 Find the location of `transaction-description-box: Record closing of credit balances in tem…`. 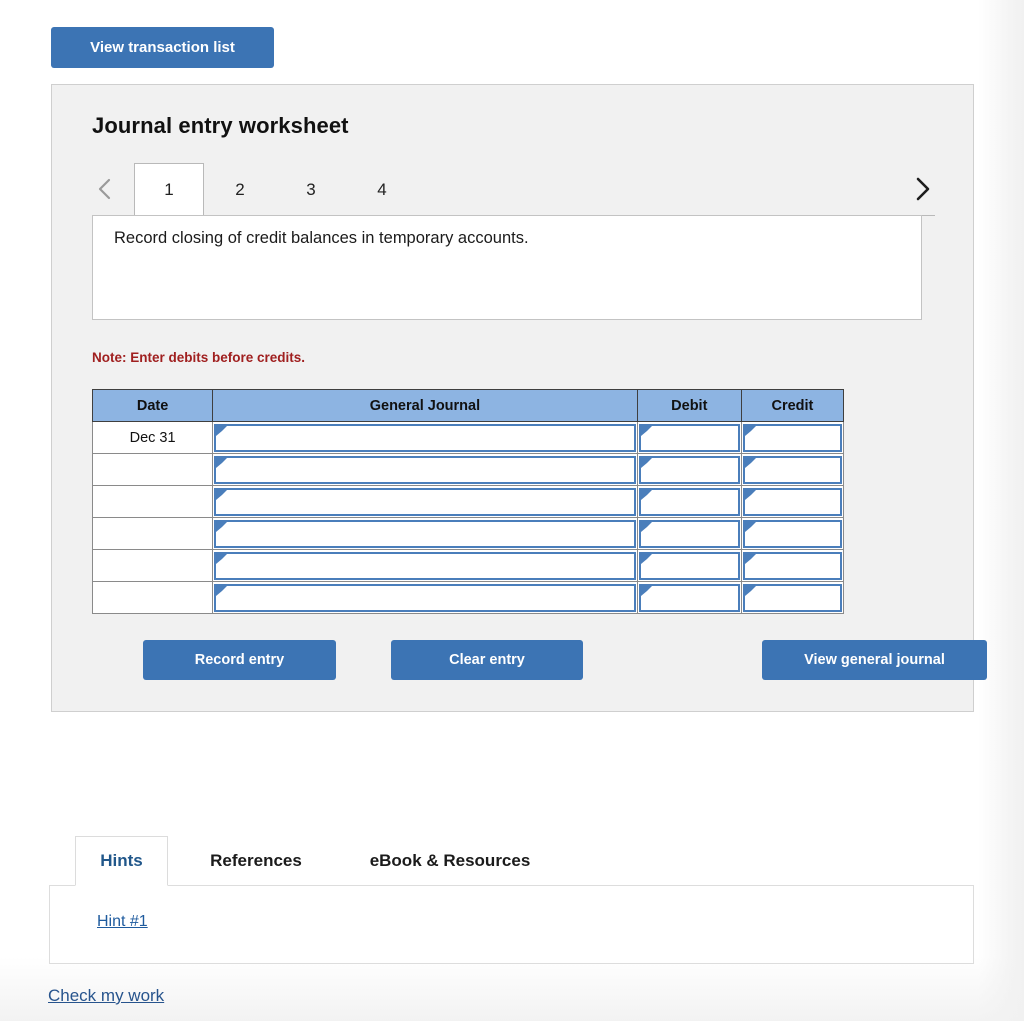

transaction-description-box: Record closing of credit balances in tem… is located at coordinates (507, 267).